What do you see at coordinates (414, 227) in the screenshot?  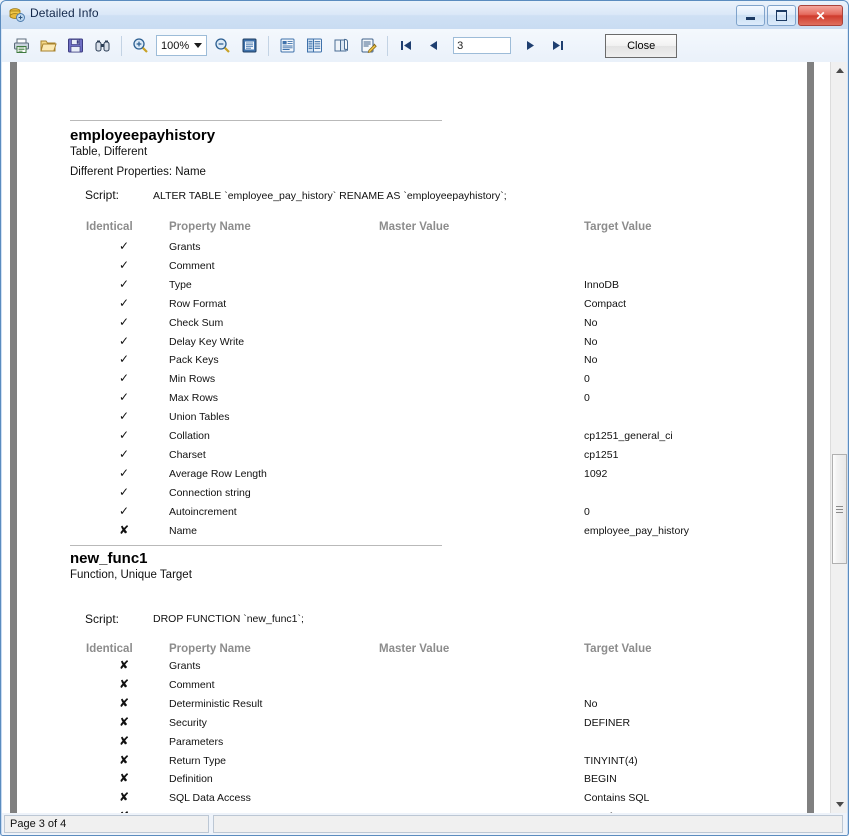 I see `column-header-master-value: Master Value` at bounding box center [414, 227].